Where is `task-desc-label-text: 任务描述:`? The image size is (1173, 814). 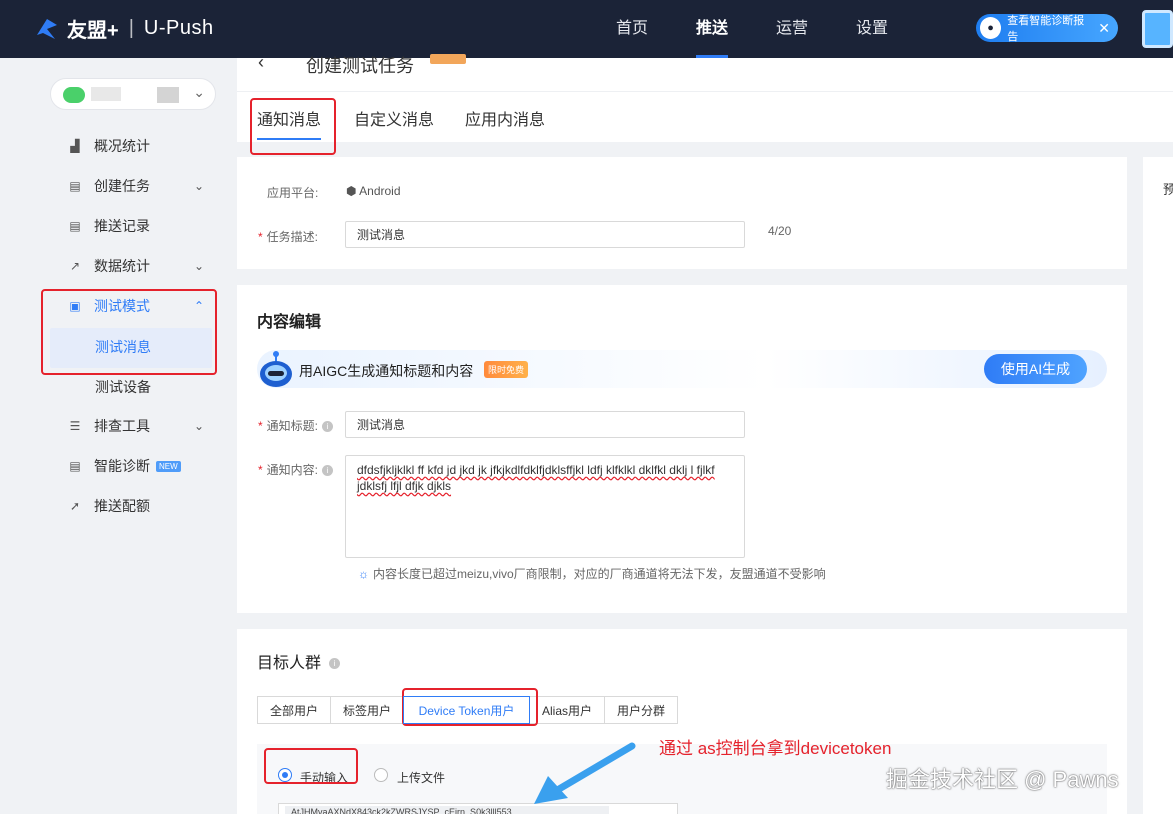 task-desc-label-text: 任务描述: is located at coordinates (292, 237).